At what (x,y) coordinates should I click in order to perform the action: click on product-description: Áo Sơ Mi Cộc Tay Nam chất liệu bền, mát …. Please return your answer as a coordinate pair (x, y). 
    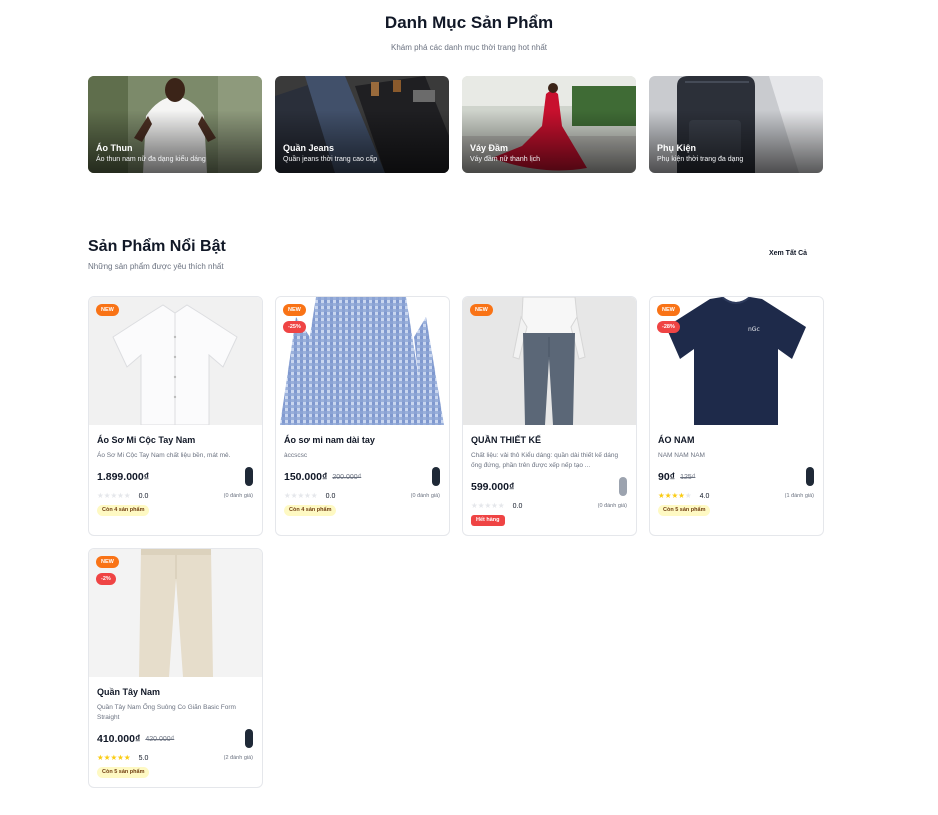
    Looking at the image, I should click on (164, 455).